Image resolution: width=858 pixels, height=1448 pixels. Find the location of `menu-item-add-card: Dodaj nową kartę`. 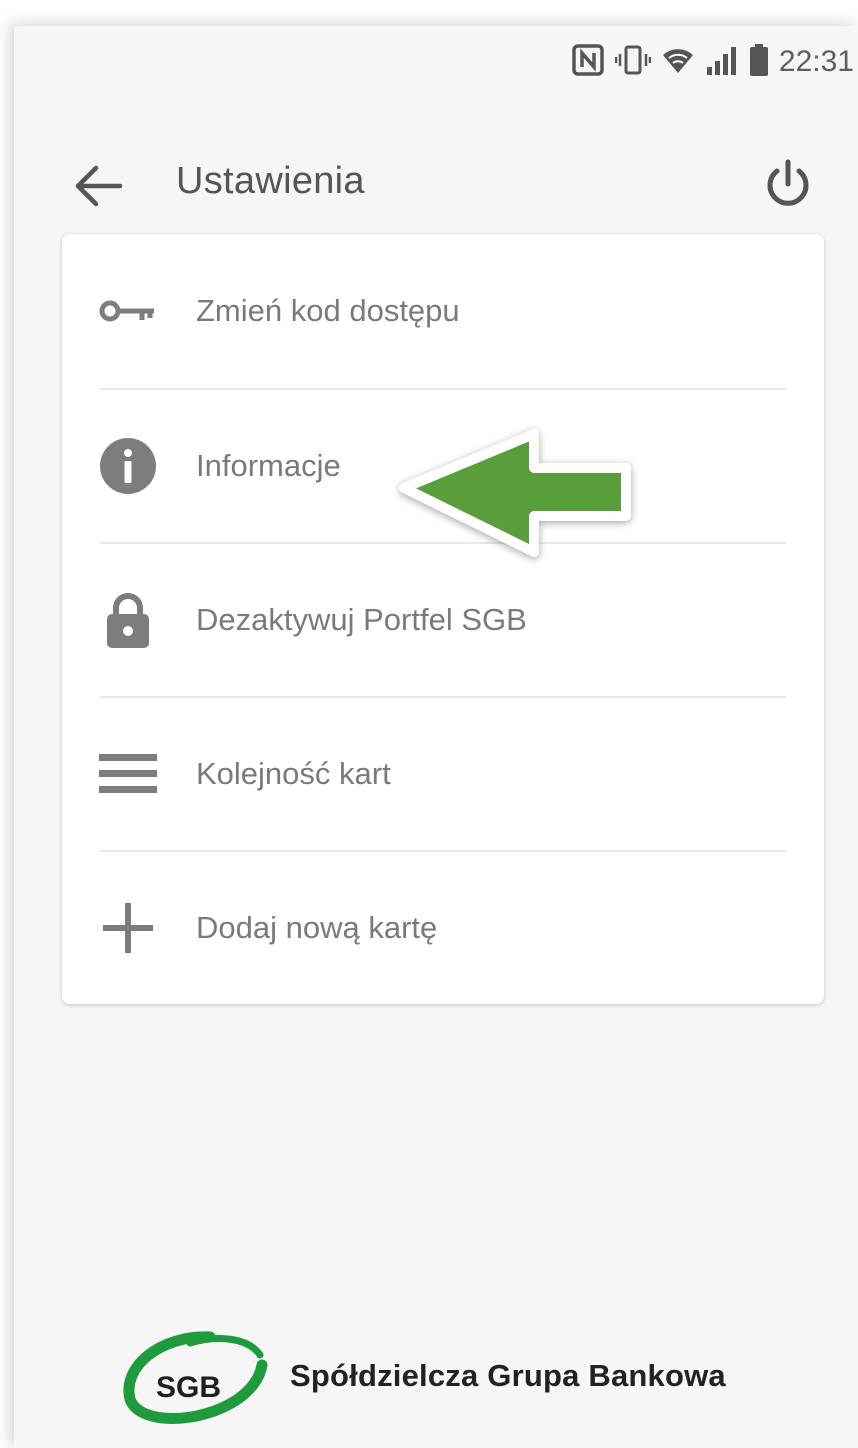

menu-item-add-card: Dodaj nową kartę is located at coordinates (443, 928).